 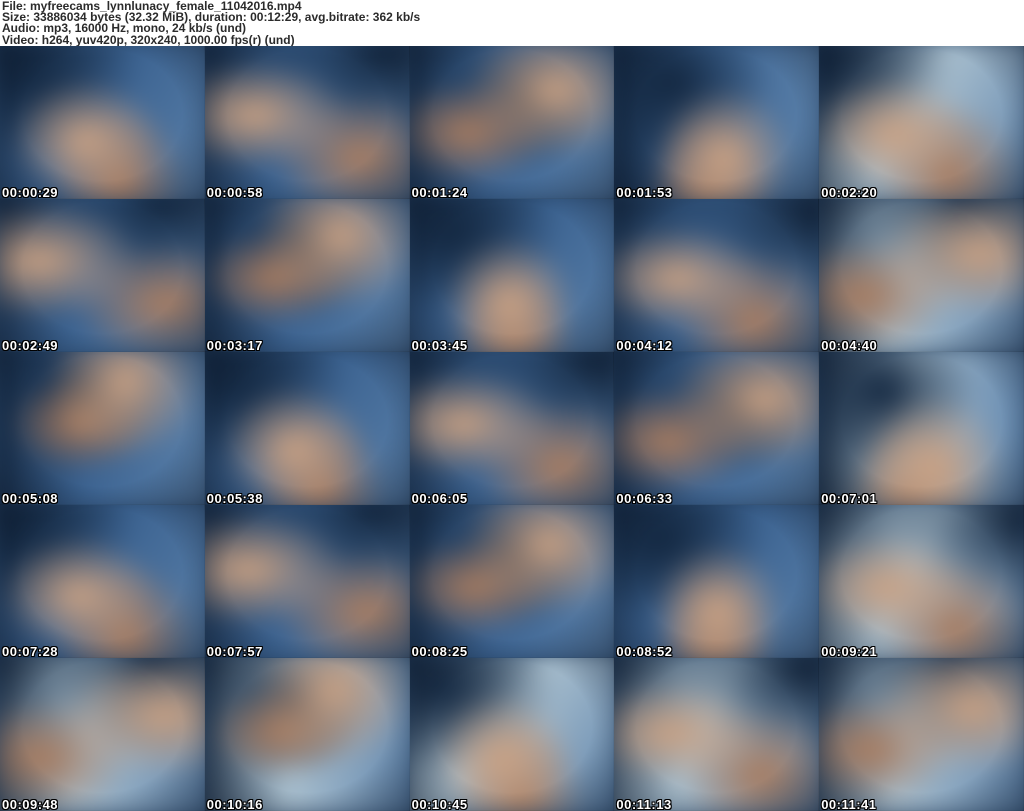 I want to click on video-frame-thumbnail: 00:03:17, so click(x=307, y=275).